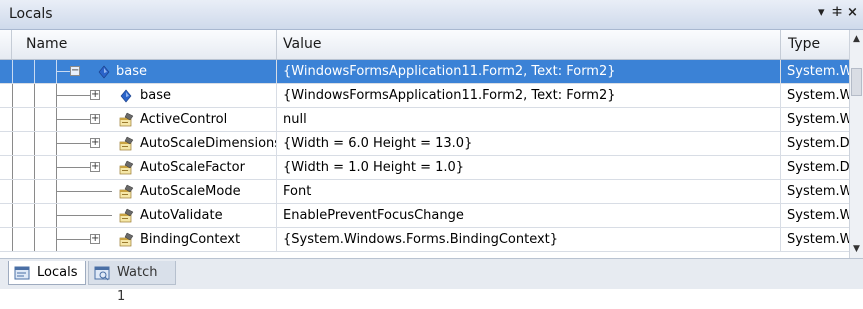 The height and width of the screenshot is (309, 863). Describe the element at coordinates (137, 284) in the screenshot. I see `tab-label: Watch 1` at that location.